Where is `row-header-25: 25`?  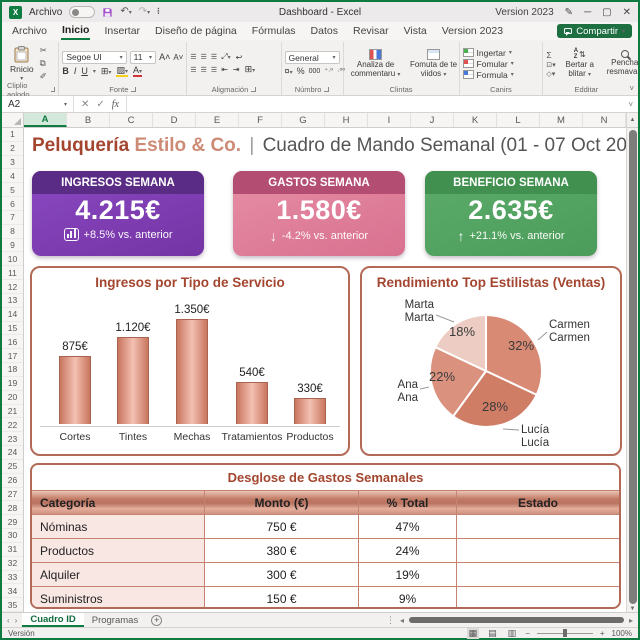
row-header-25: 25 is located at coordinates (12, 467).